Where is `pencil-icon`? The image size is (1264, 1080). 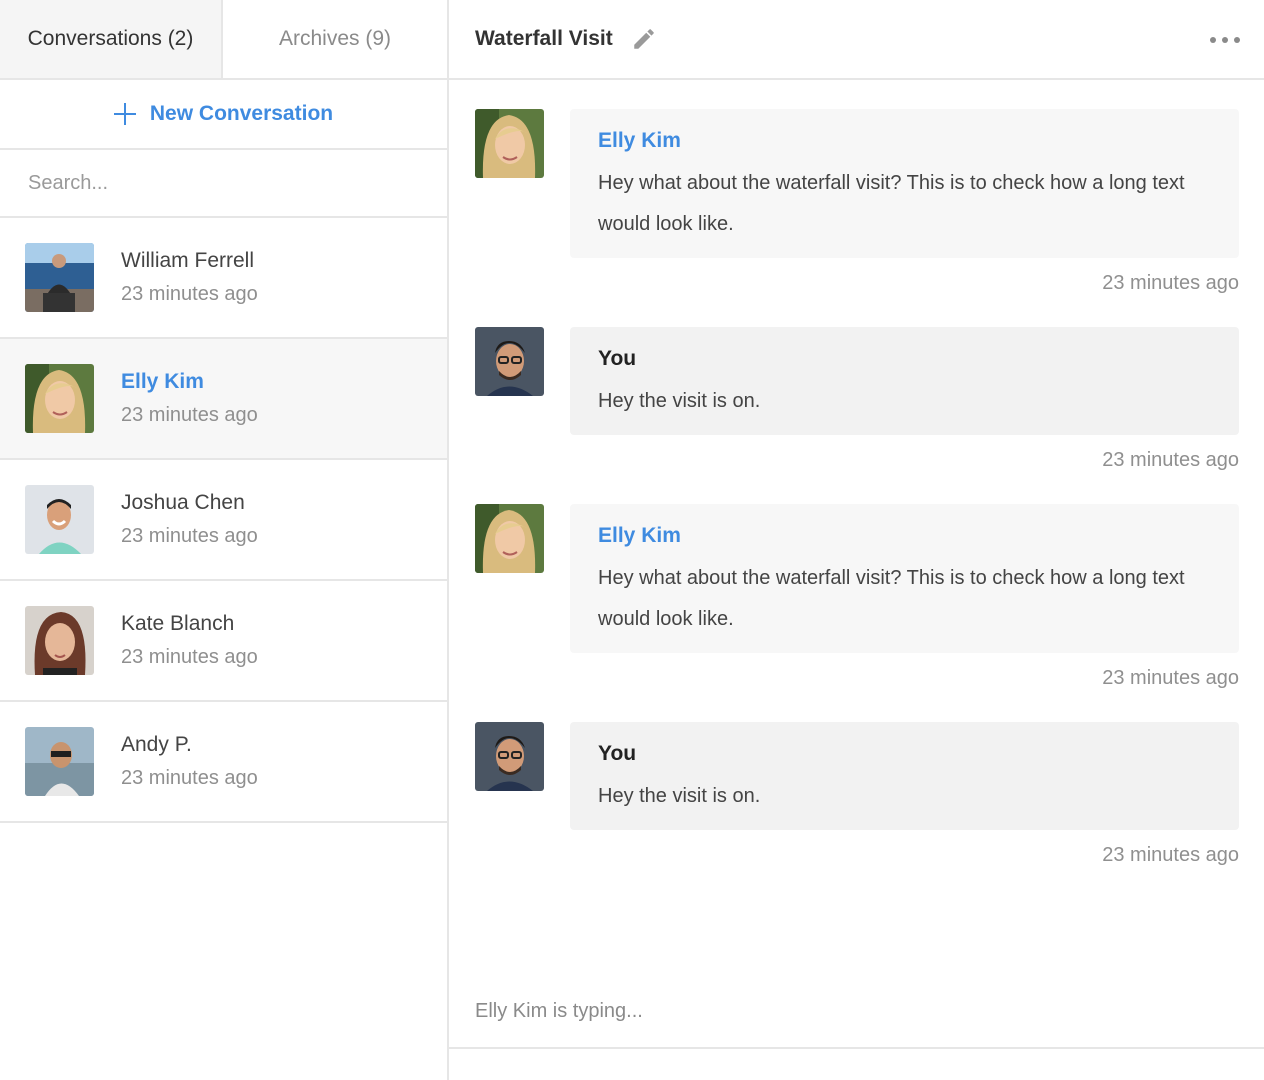
pencil-icon is located at coordinates (644, 39).